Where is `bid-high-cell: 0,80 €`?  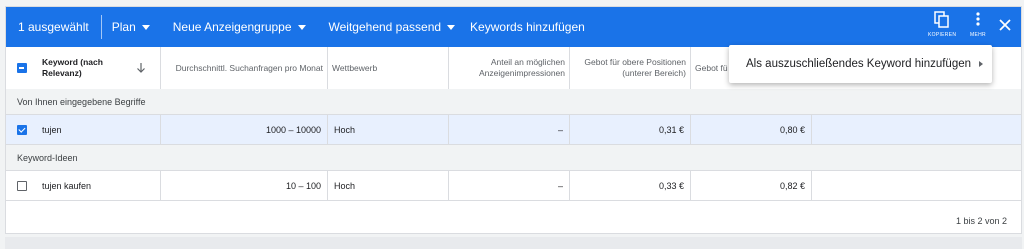
bid-high-cell: 0,80 € is located at coordinates (751, 129).